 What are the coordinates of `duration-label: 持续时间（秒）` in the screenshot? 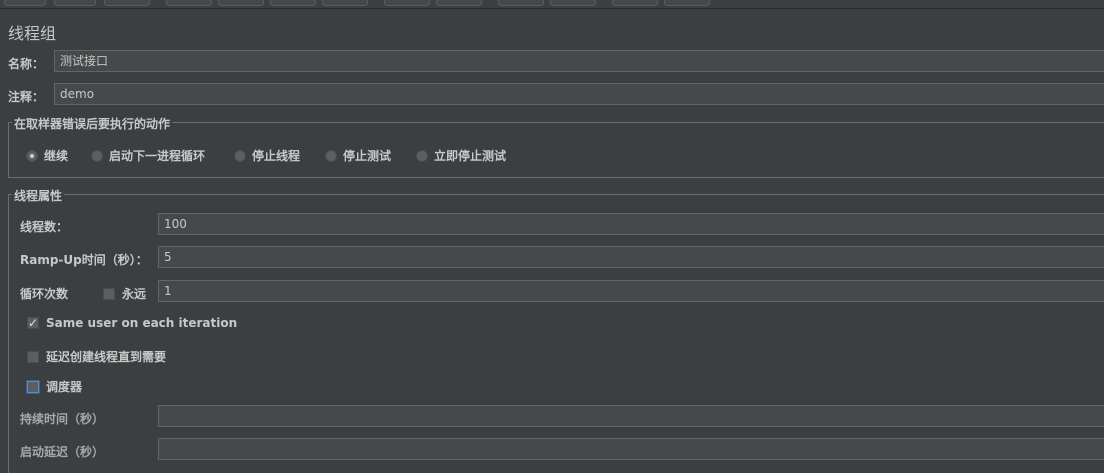 It's located at (62, 419).